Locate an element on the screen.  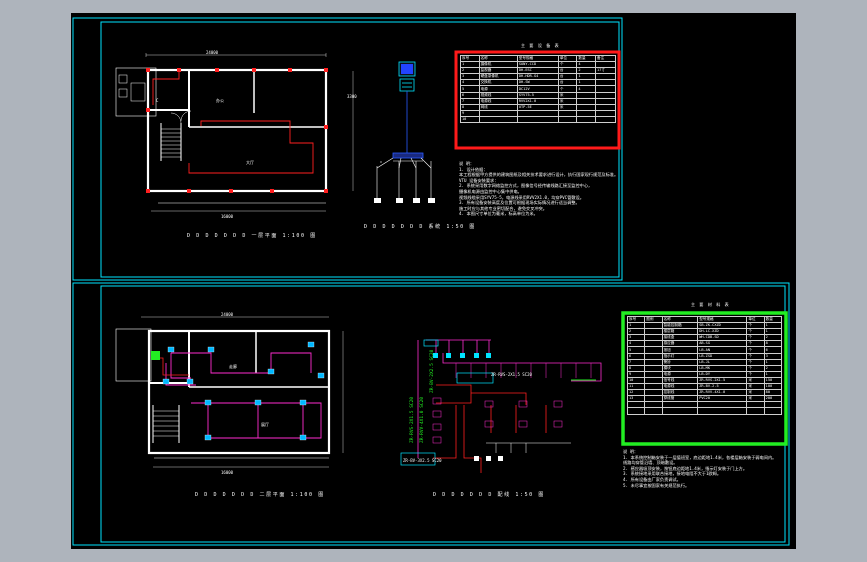
camera-icon is located at coordinates (404, 200).